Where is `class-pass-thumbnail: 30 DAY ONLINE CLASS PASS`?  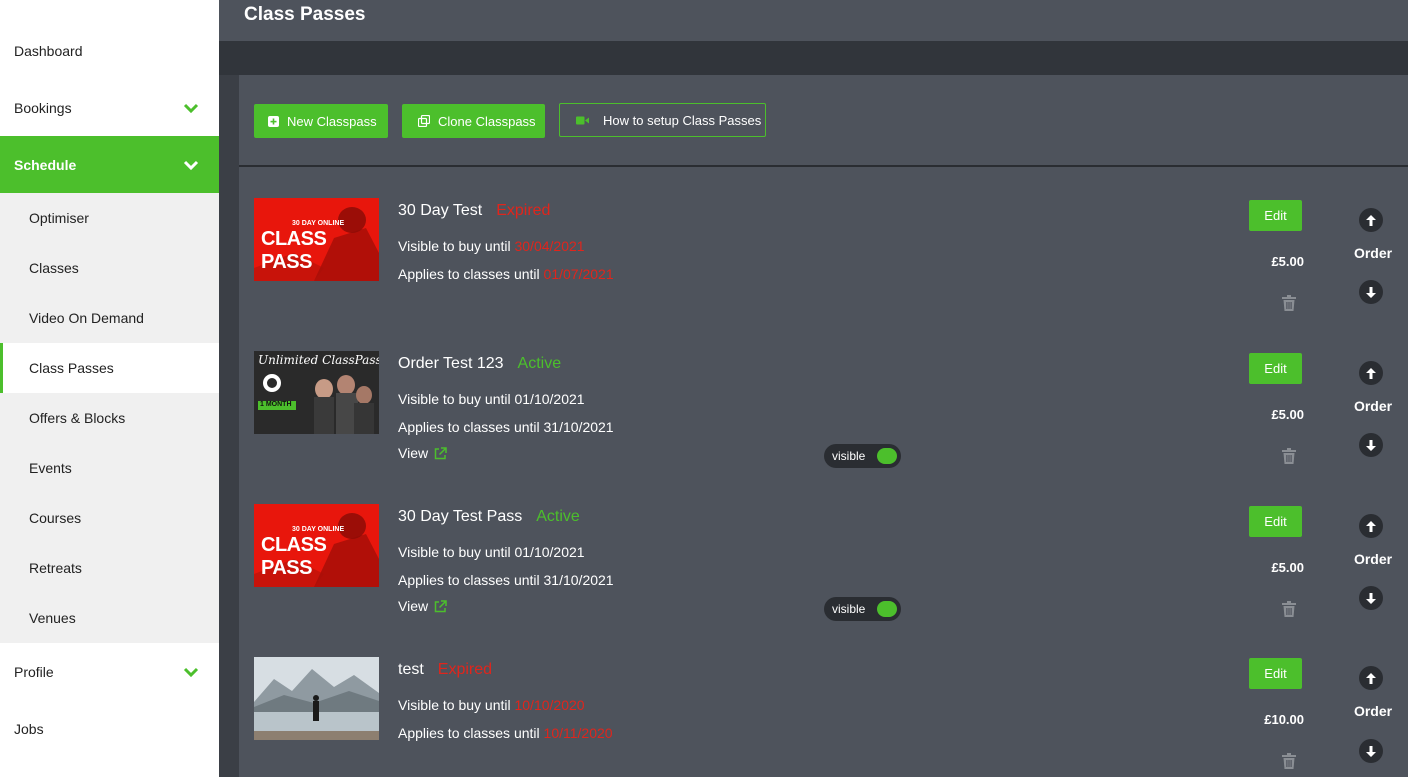 class-pass-thumbnail: 30 DAY ONLINE CLASS PASS is located at coordinates (316, 545).